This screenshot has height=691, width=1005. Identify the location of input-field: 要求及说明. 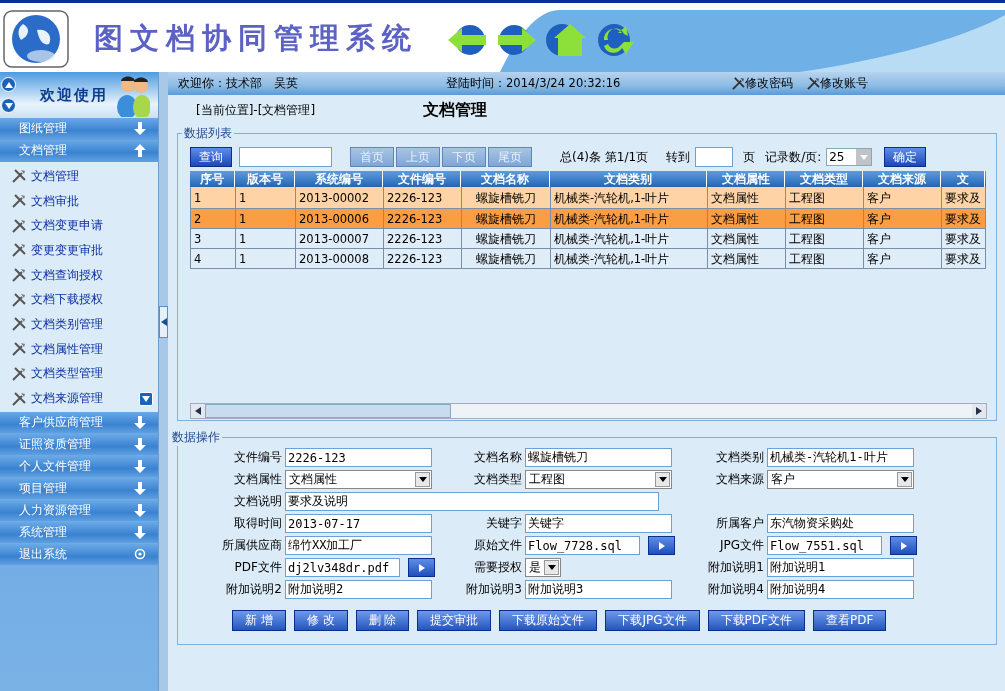
(472, 501).